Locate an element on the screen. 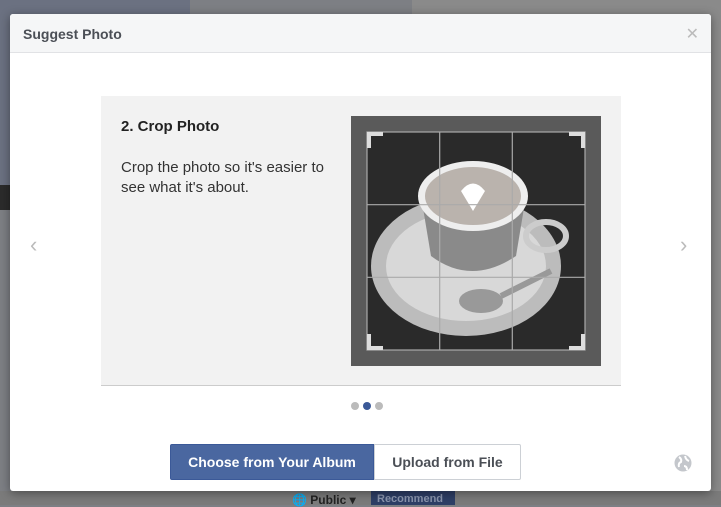 This screenshot has width=721, height=507. recommend-button: Recommend is located at coordinates (413, 498).